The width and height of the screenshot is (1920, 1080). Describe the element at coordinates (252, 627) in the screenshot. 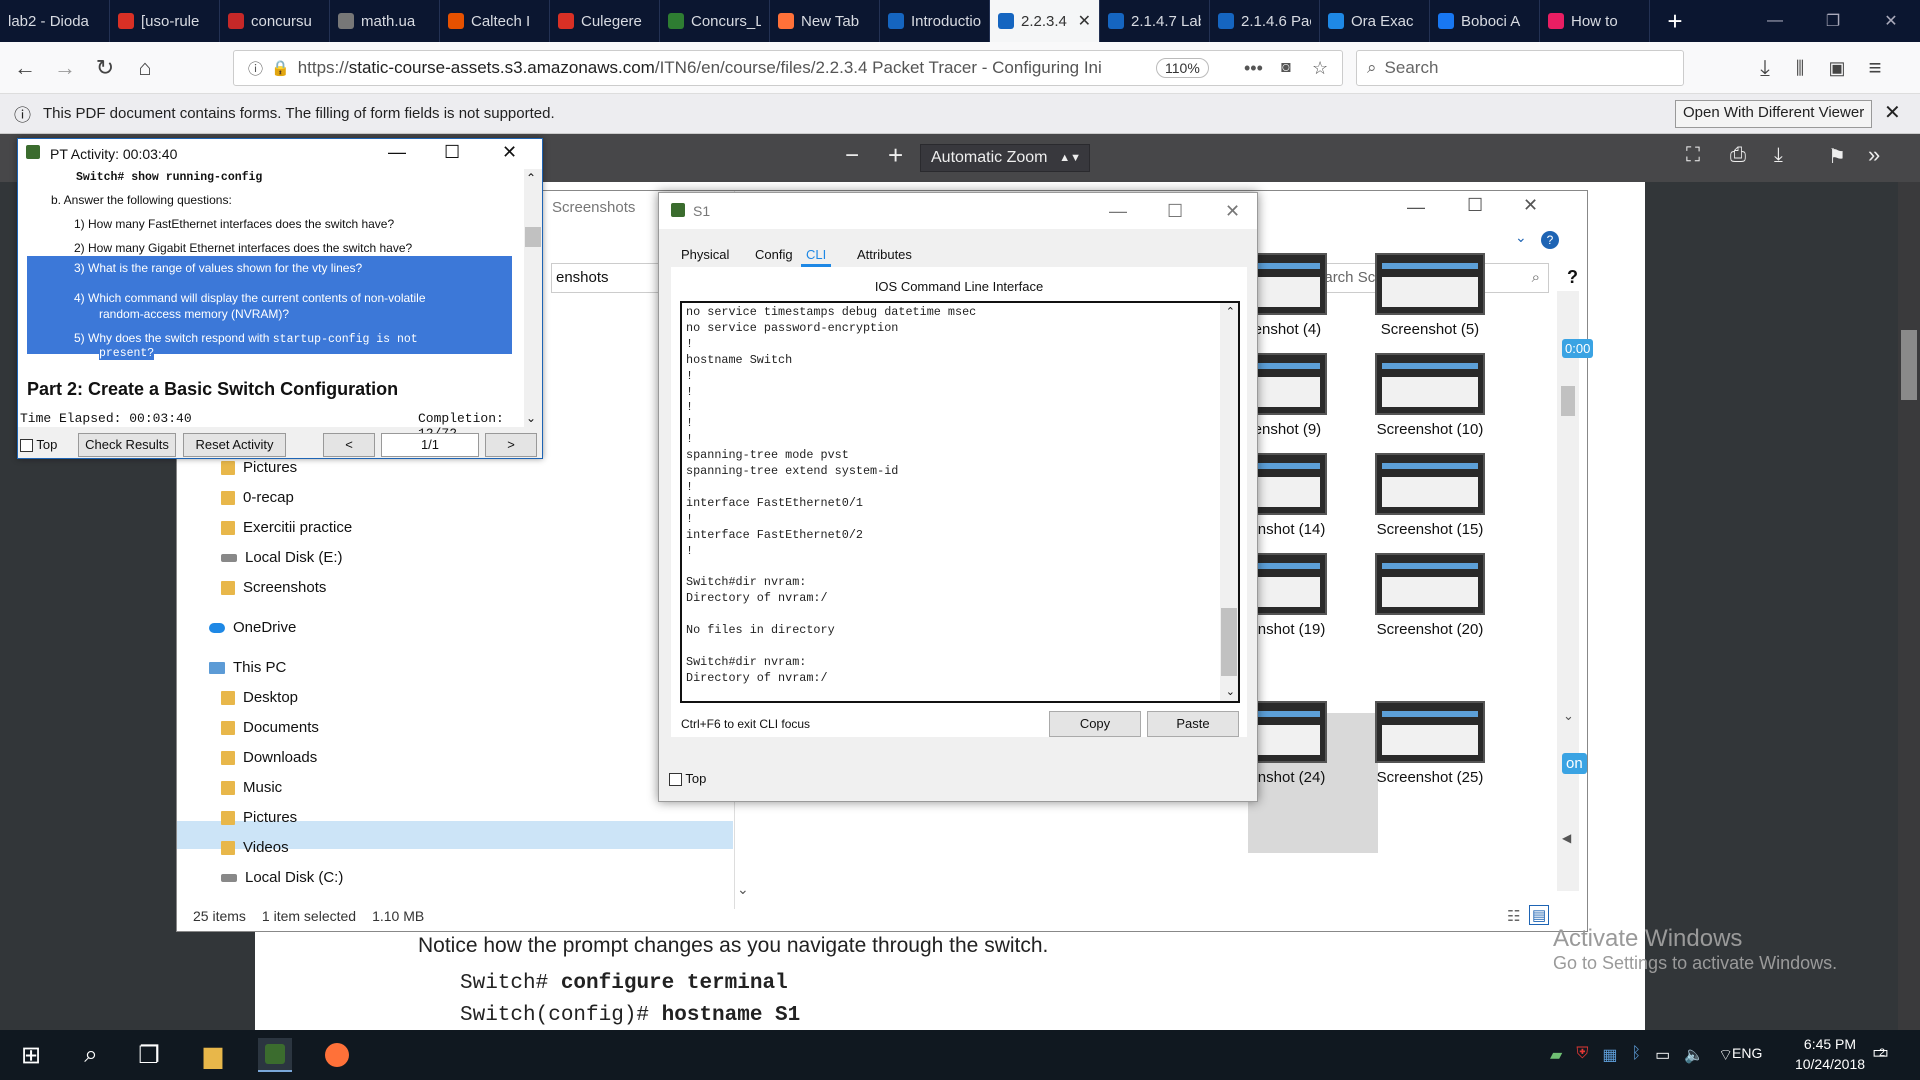

I see `tree-item: OneDrive` at that location.